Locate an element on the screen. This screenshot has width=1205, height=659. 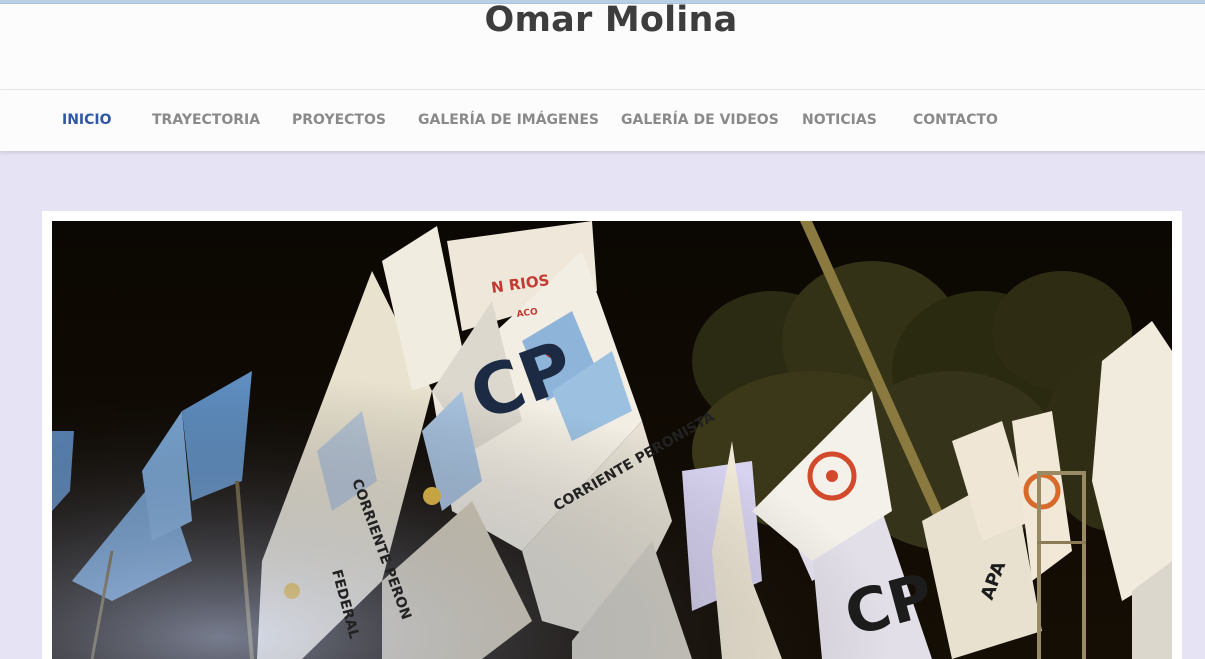
nav-item-trayectoria: TRAYECTORIA is located at coordinates (206, 120).